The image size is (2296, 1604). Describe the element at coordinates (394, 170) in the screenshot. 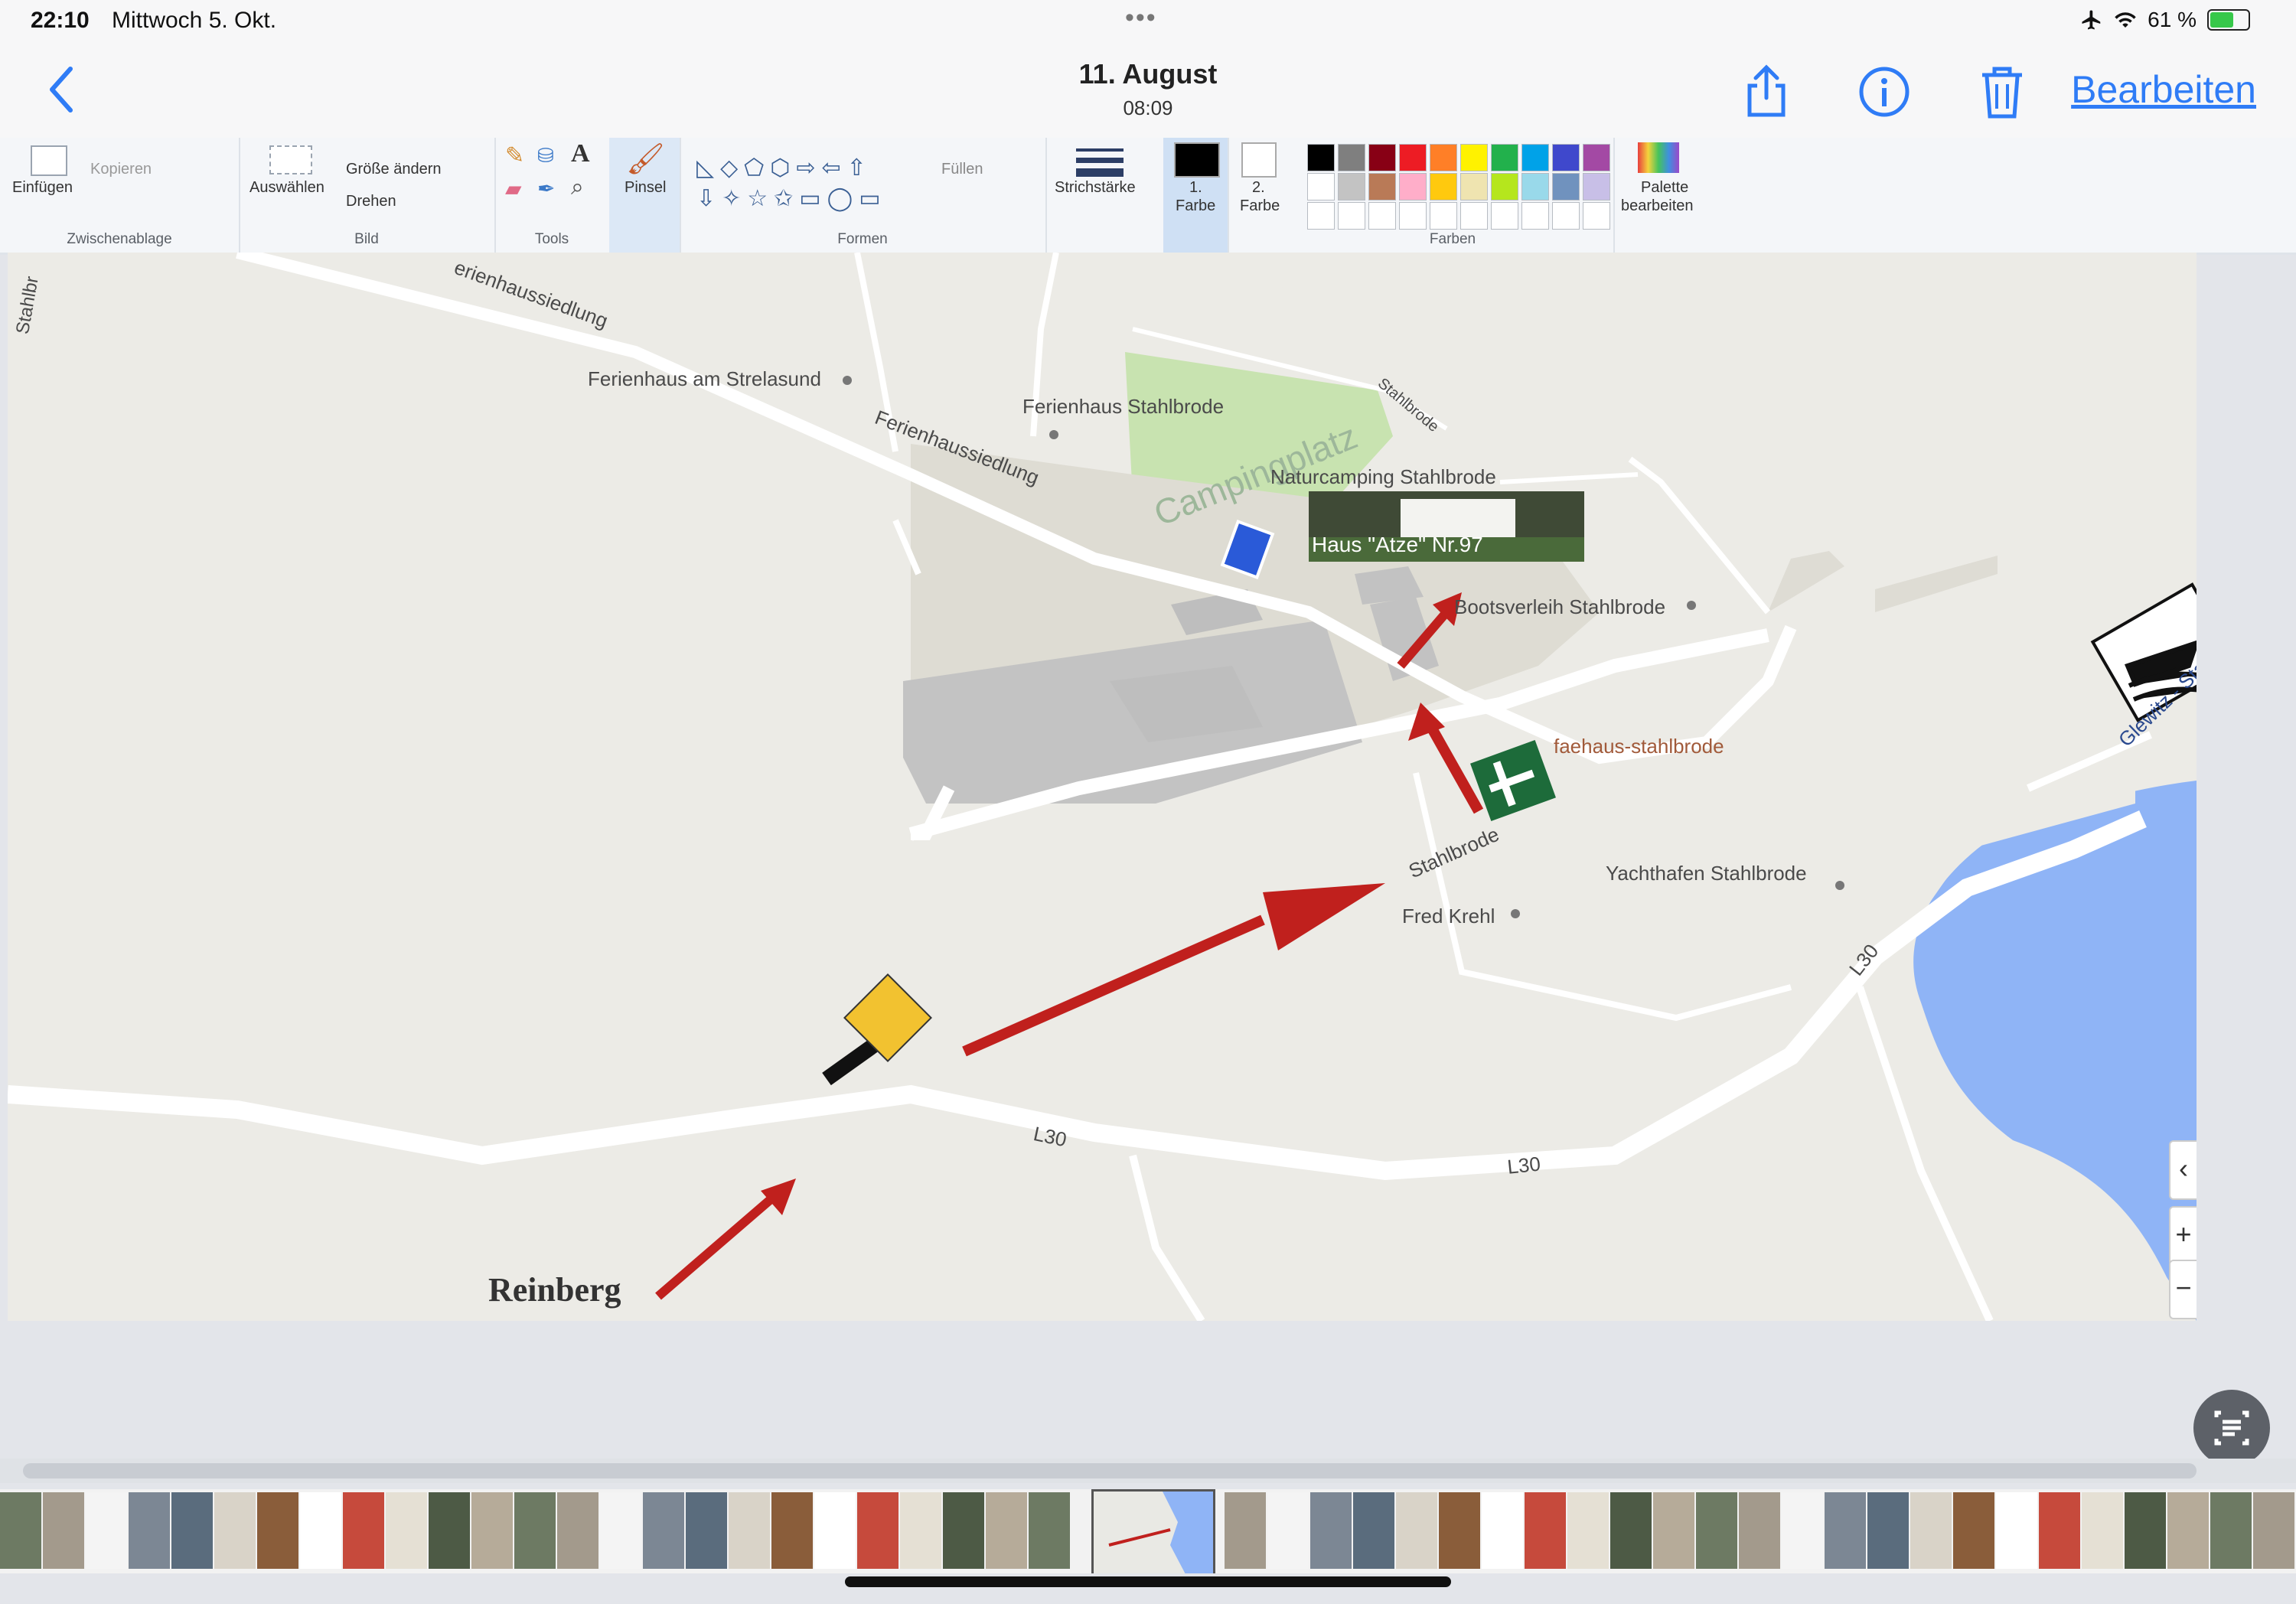

I see `resize-button: Größe ändern` at that location.